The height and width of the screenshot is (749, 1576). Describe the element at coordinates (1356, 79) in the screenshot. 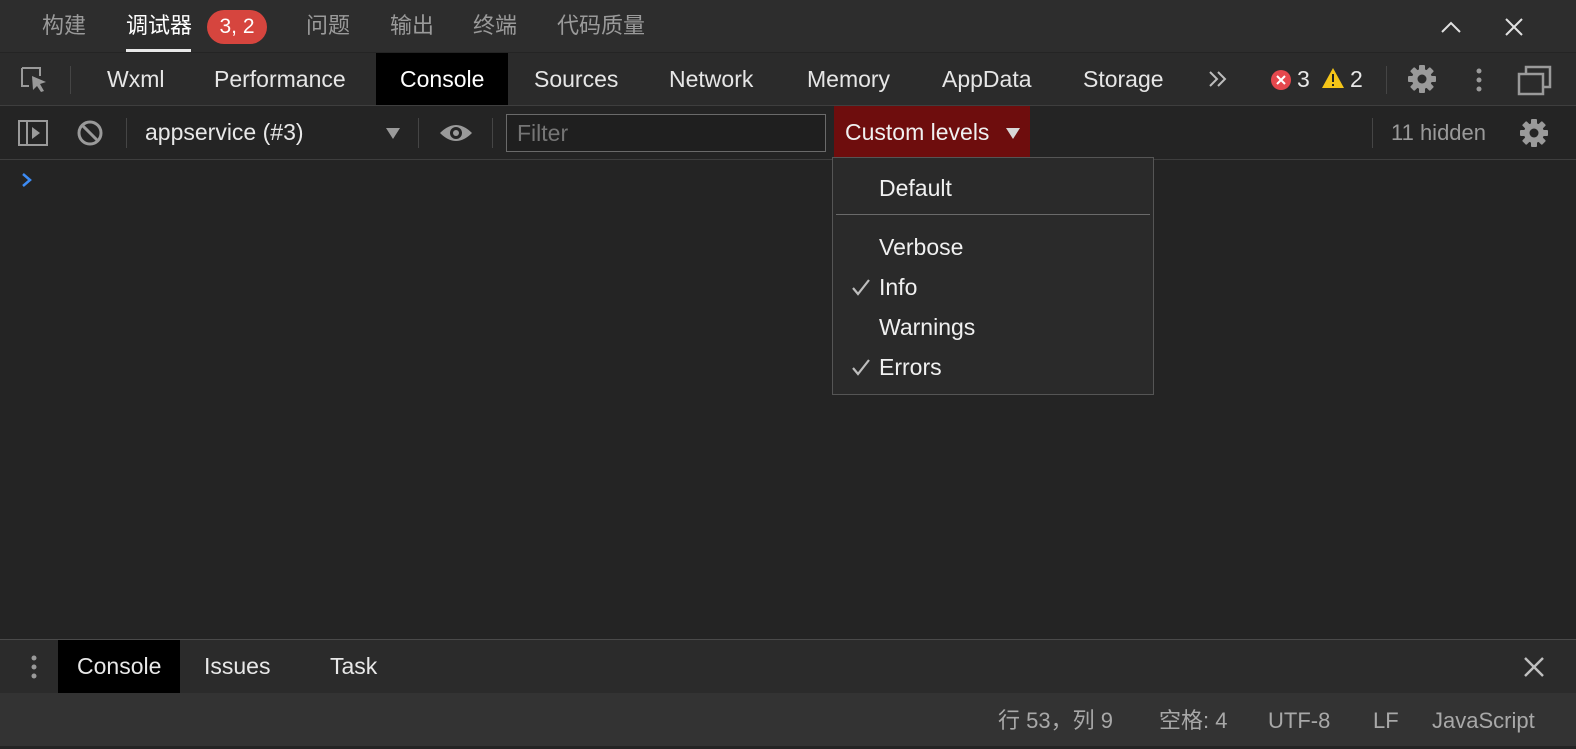

I see `warning-count: 2` at that location.